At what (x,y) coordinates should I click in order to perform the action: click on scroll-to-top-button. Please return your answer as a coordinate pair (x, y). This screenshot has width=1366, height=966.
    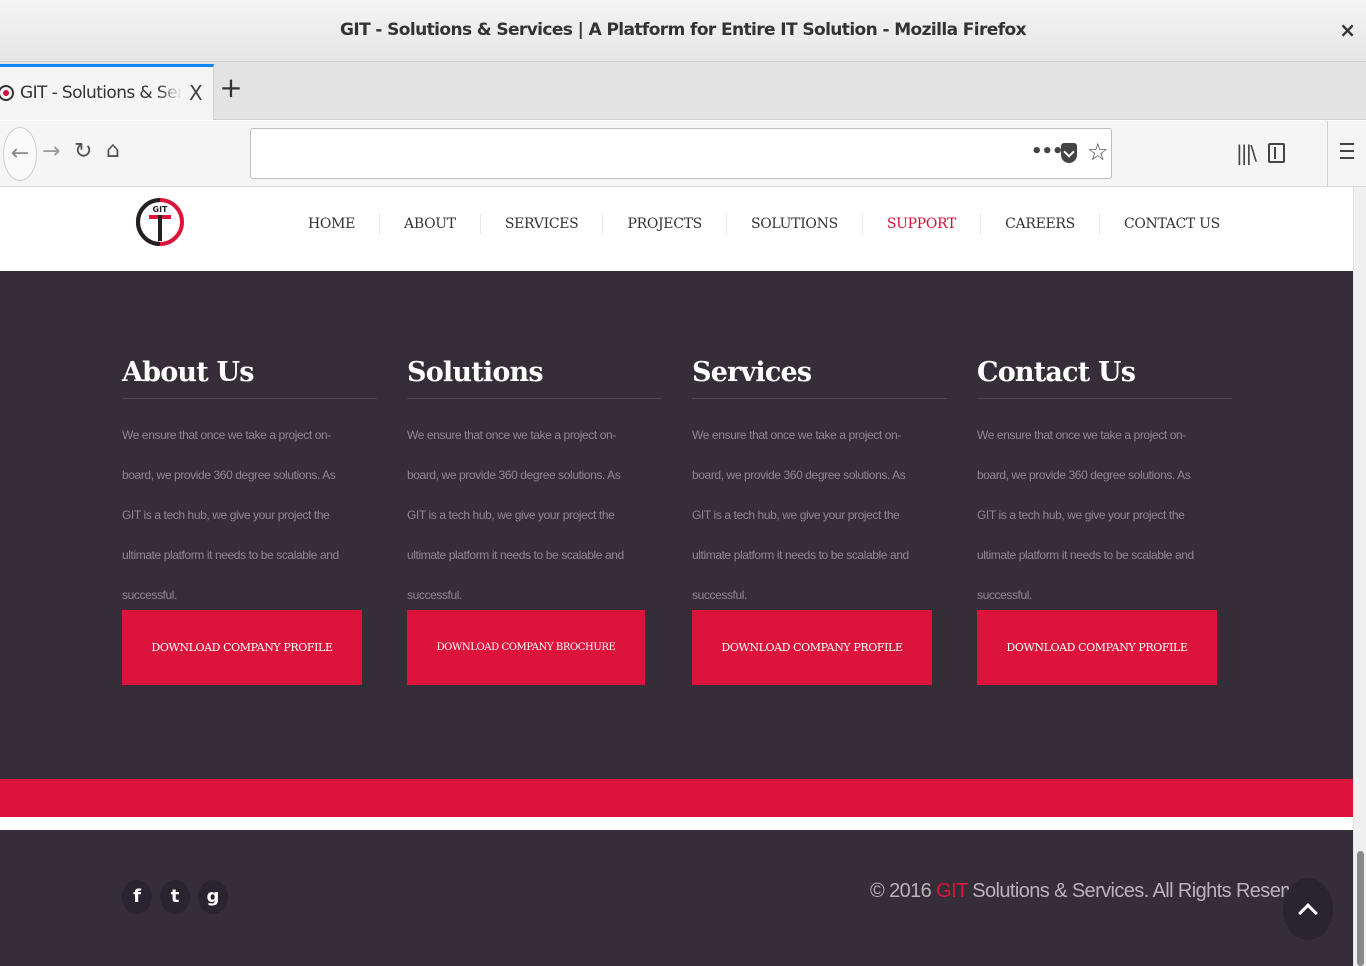
    Looking at the image, I should click on (1308, 909).